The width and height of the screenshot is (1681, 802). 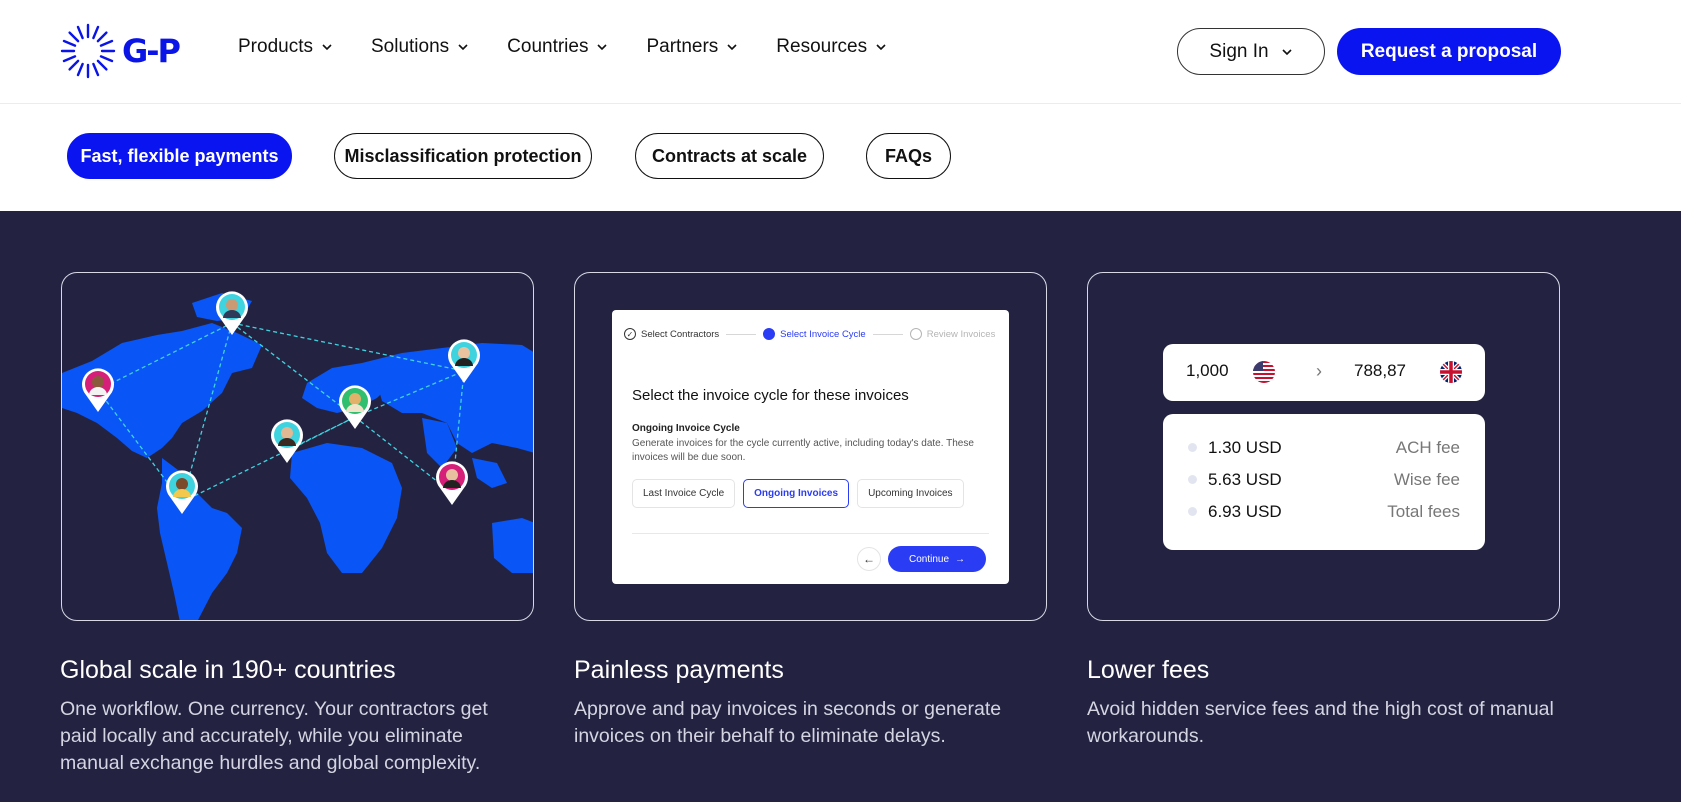 I want to click on fee-label: ACH fee, so click(x=1427, y=447).